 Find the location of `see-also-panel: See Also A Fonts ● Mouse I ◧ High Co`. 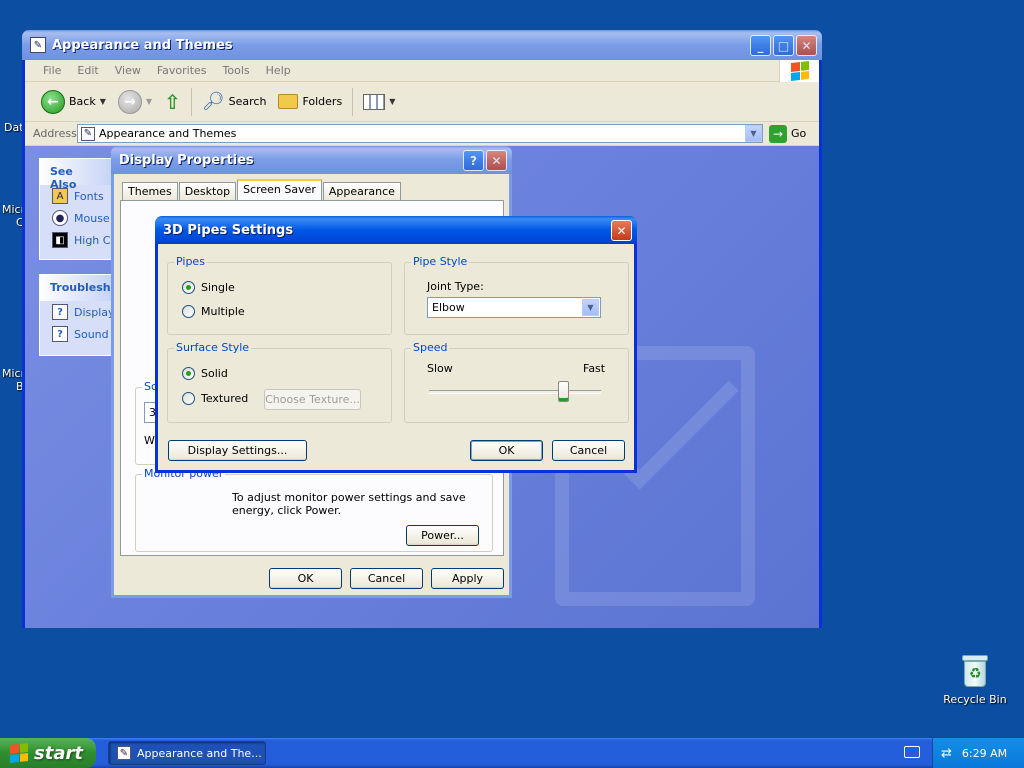

see-also-panel: See Also A Fonts ● Mouse I ◧ High Co is located at coordinates (76, 209).